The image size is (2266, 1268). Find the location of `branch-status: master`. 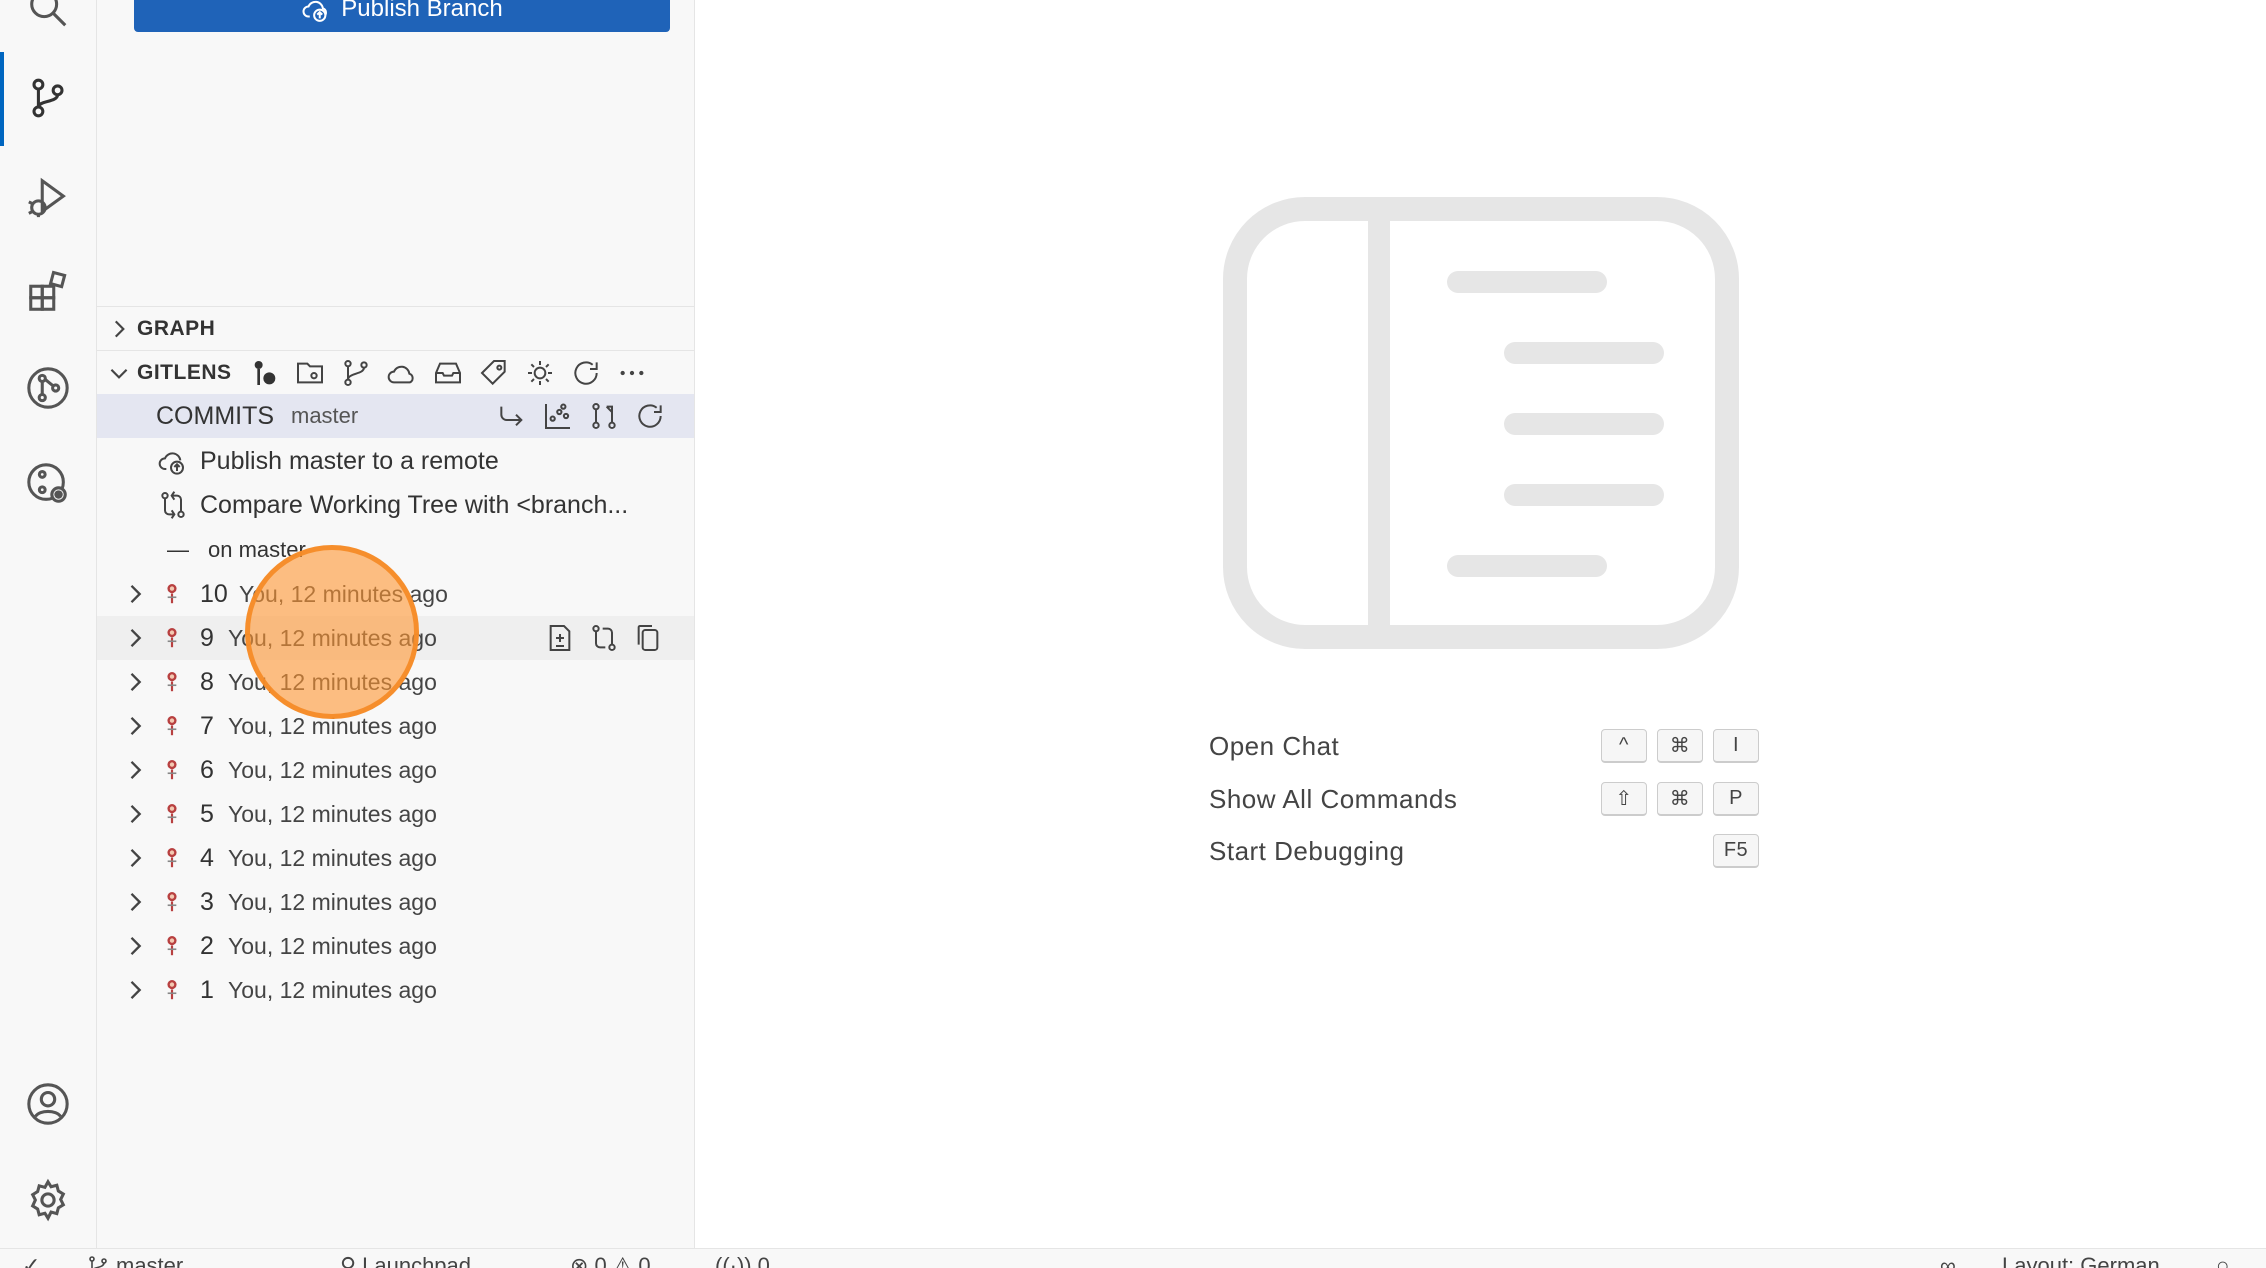

branch-status: master is located at coordinates (134, 1260).